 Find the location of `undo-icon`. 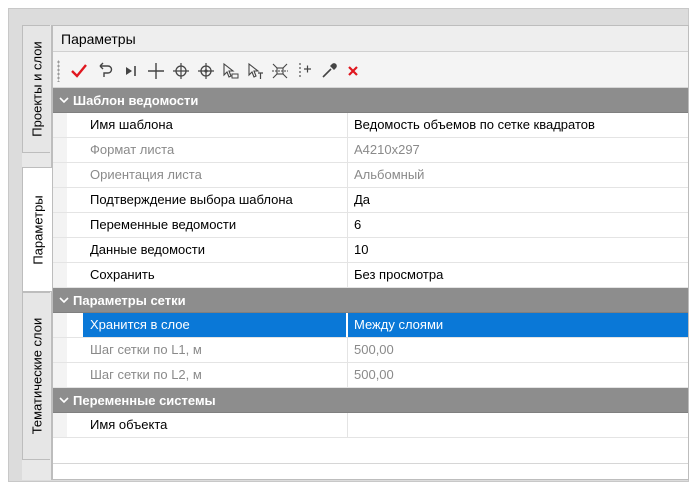

undo-icon is located at coordinates (105, 71).